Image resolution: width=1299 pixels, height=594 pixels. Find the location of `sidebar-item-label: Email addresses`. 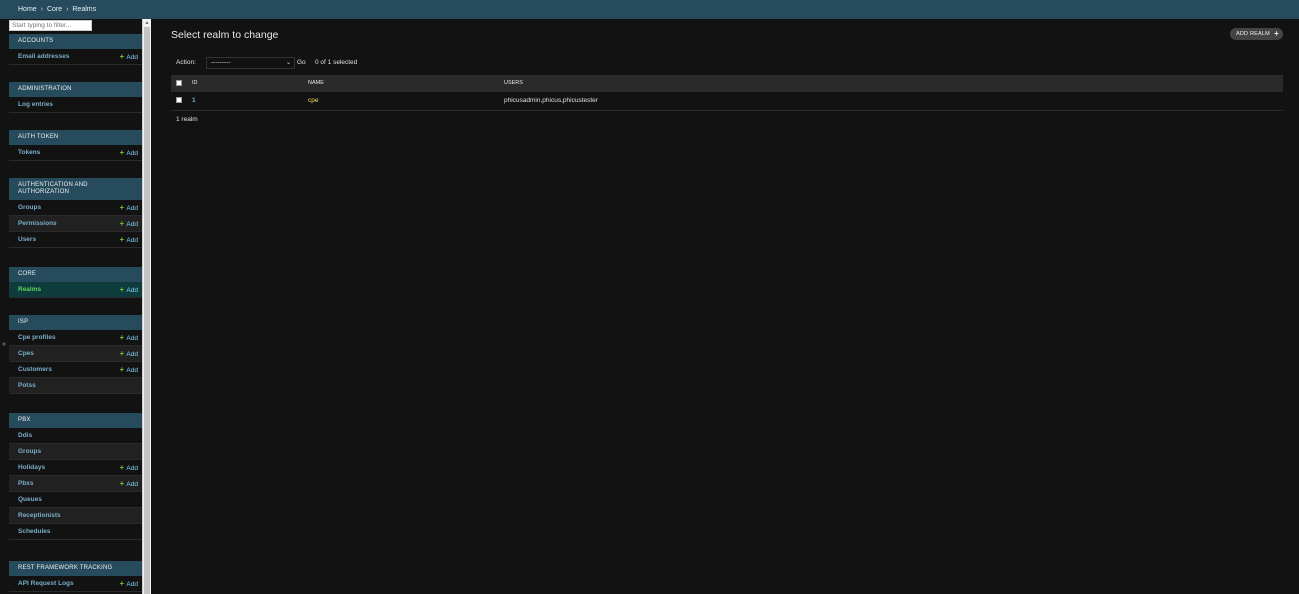

sidebar-item-label: Email addresses is located at coordinates (43, 56).